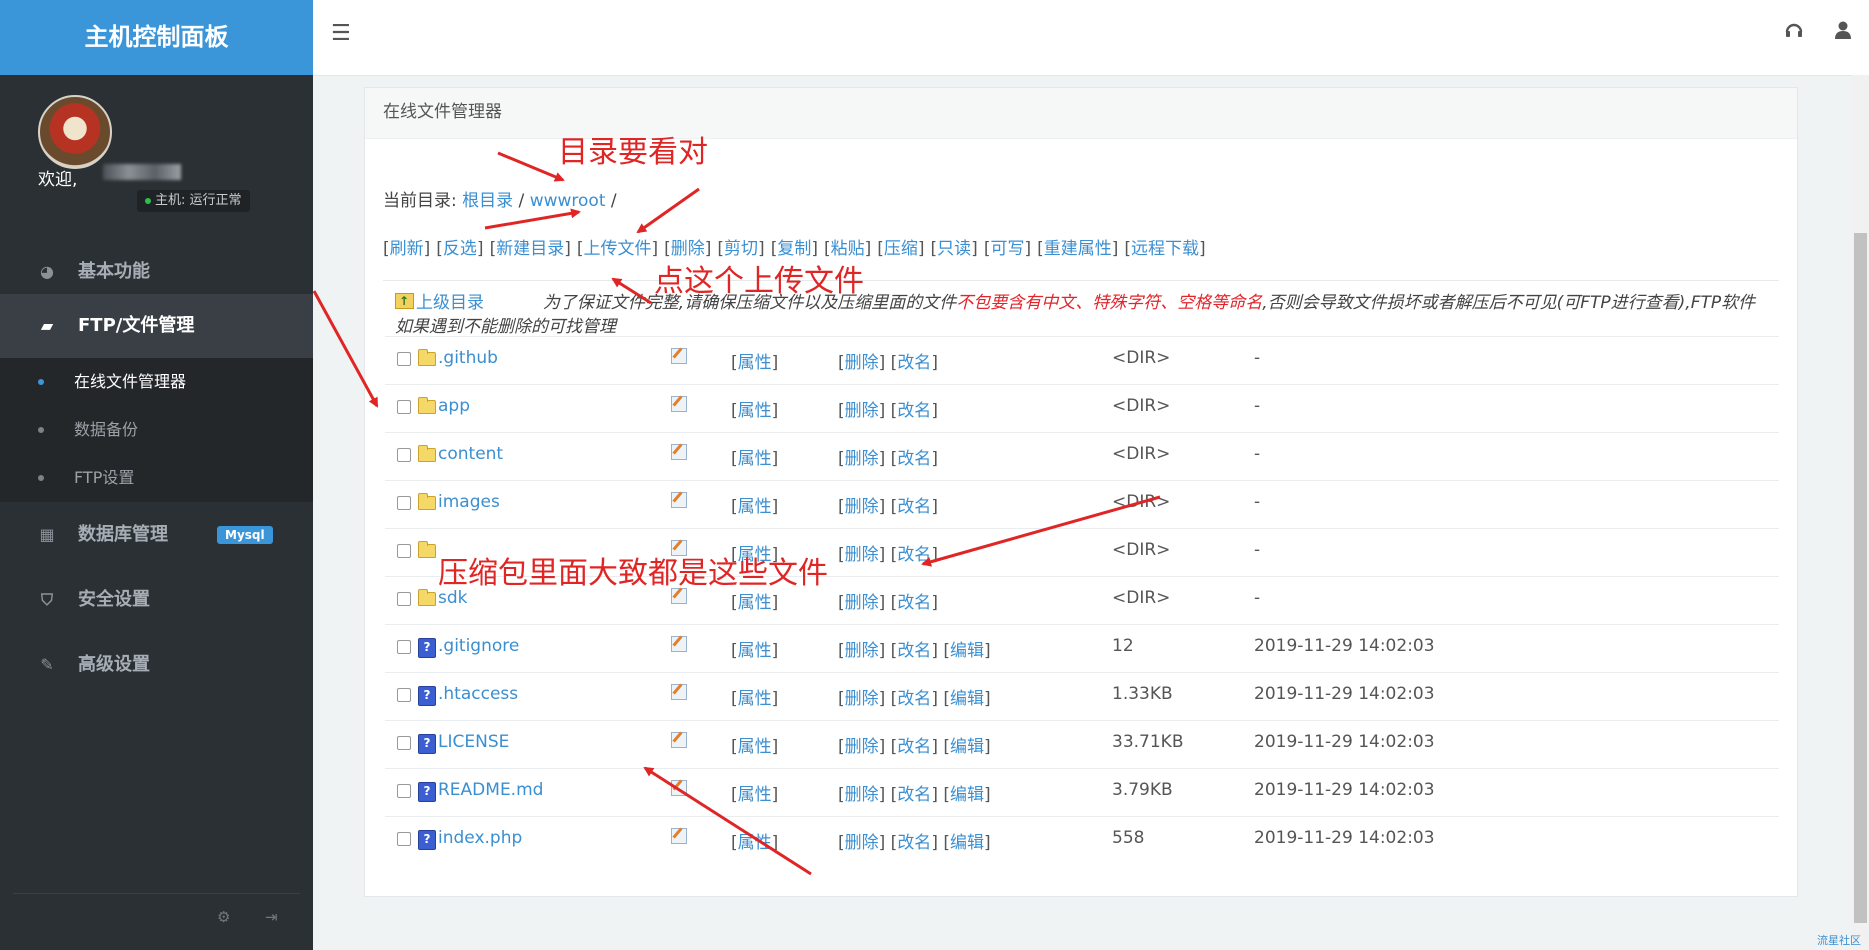  I want to click on toolbar-button: 压缩, so click(901, 249).